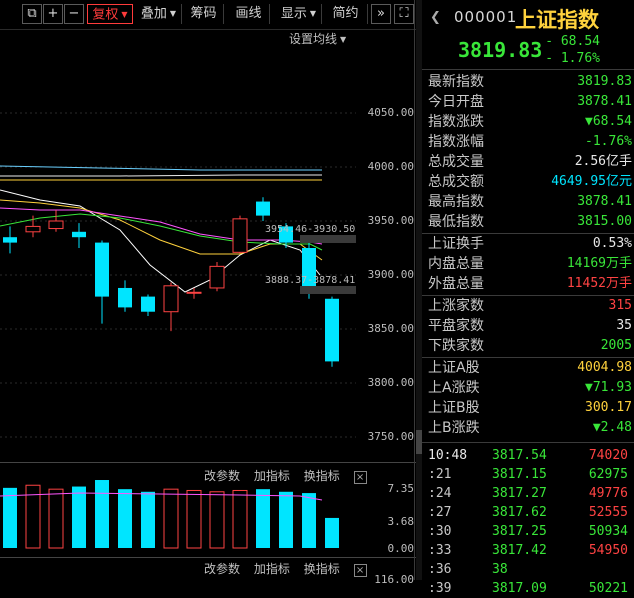 This screenshot has height=598, width=634. Describe the element at coordinates (454, 388) in the screenshot. I see `quote-row-label: 上A涨跌` at that location.